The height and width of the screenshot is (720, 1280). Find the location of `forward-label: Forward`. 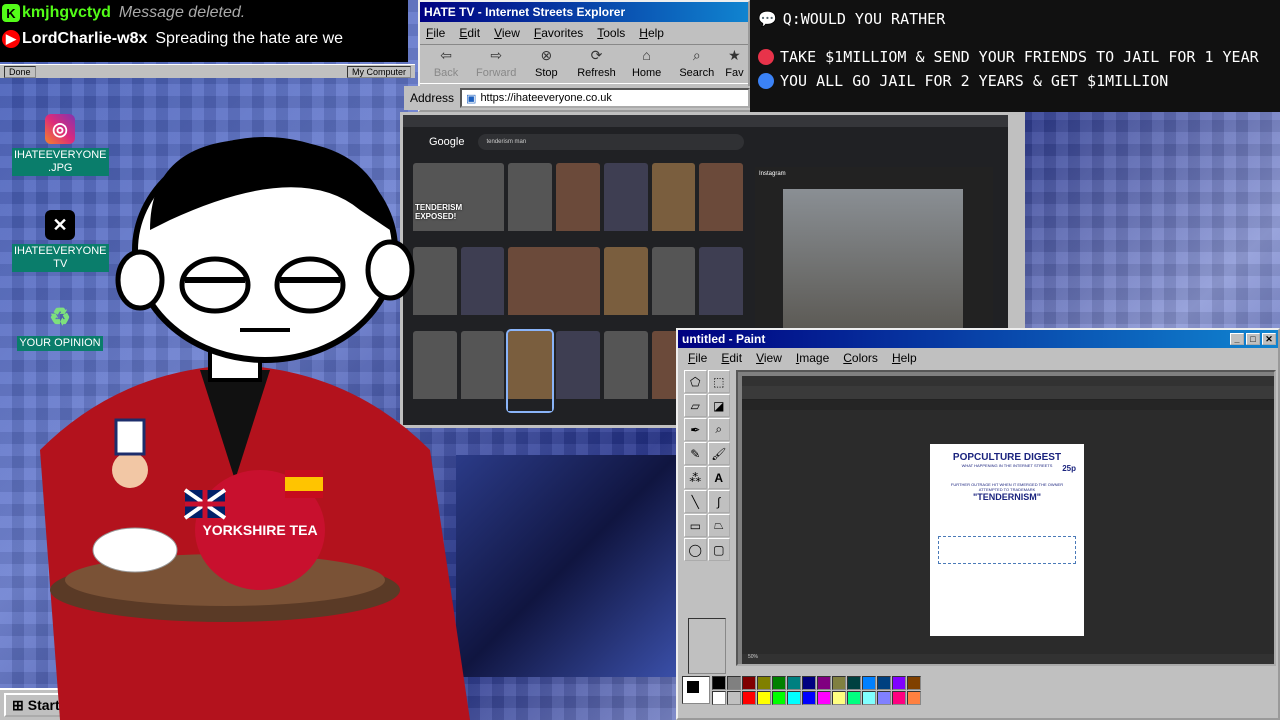

forward-label: Forward is located at coordinates (496, 73).